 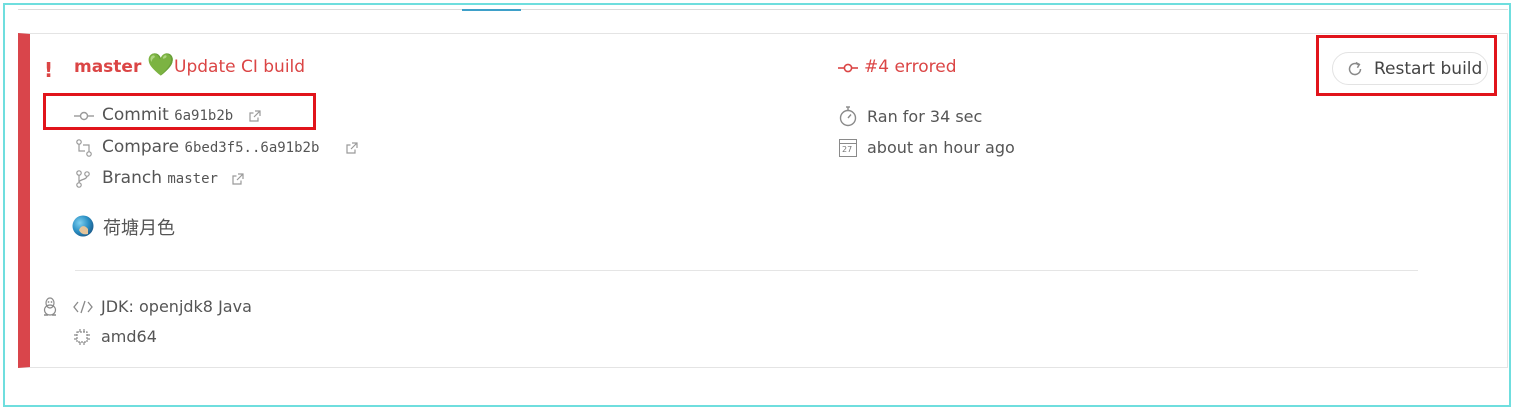 What do you see at coordinates (139, 228) in the screenshot?
I see `author-name: 荷塘月色` at bounding box center [139, 228].